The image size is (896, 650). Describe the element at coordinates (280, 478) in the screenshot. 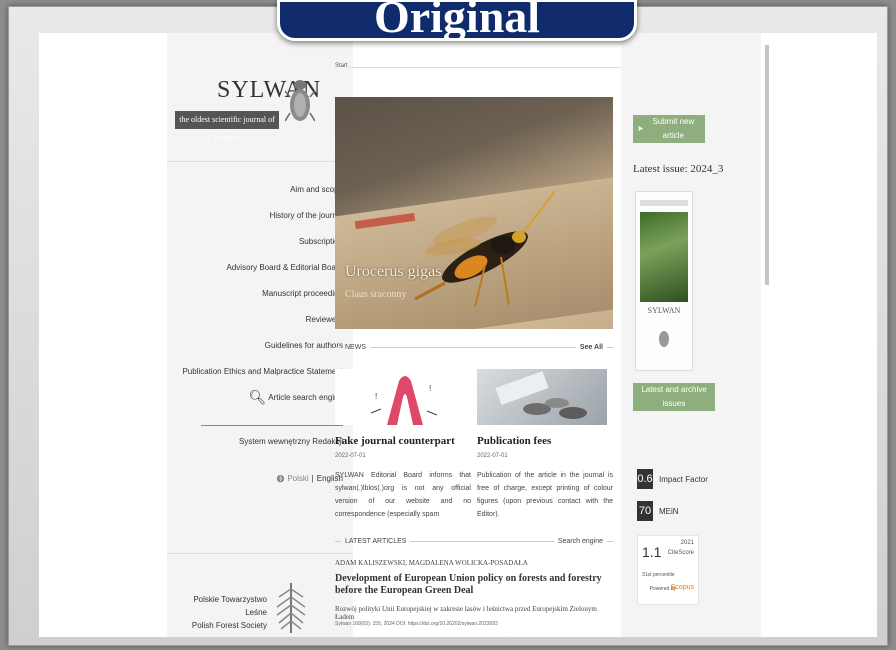

I see `globe-icon: ◍` at that location.